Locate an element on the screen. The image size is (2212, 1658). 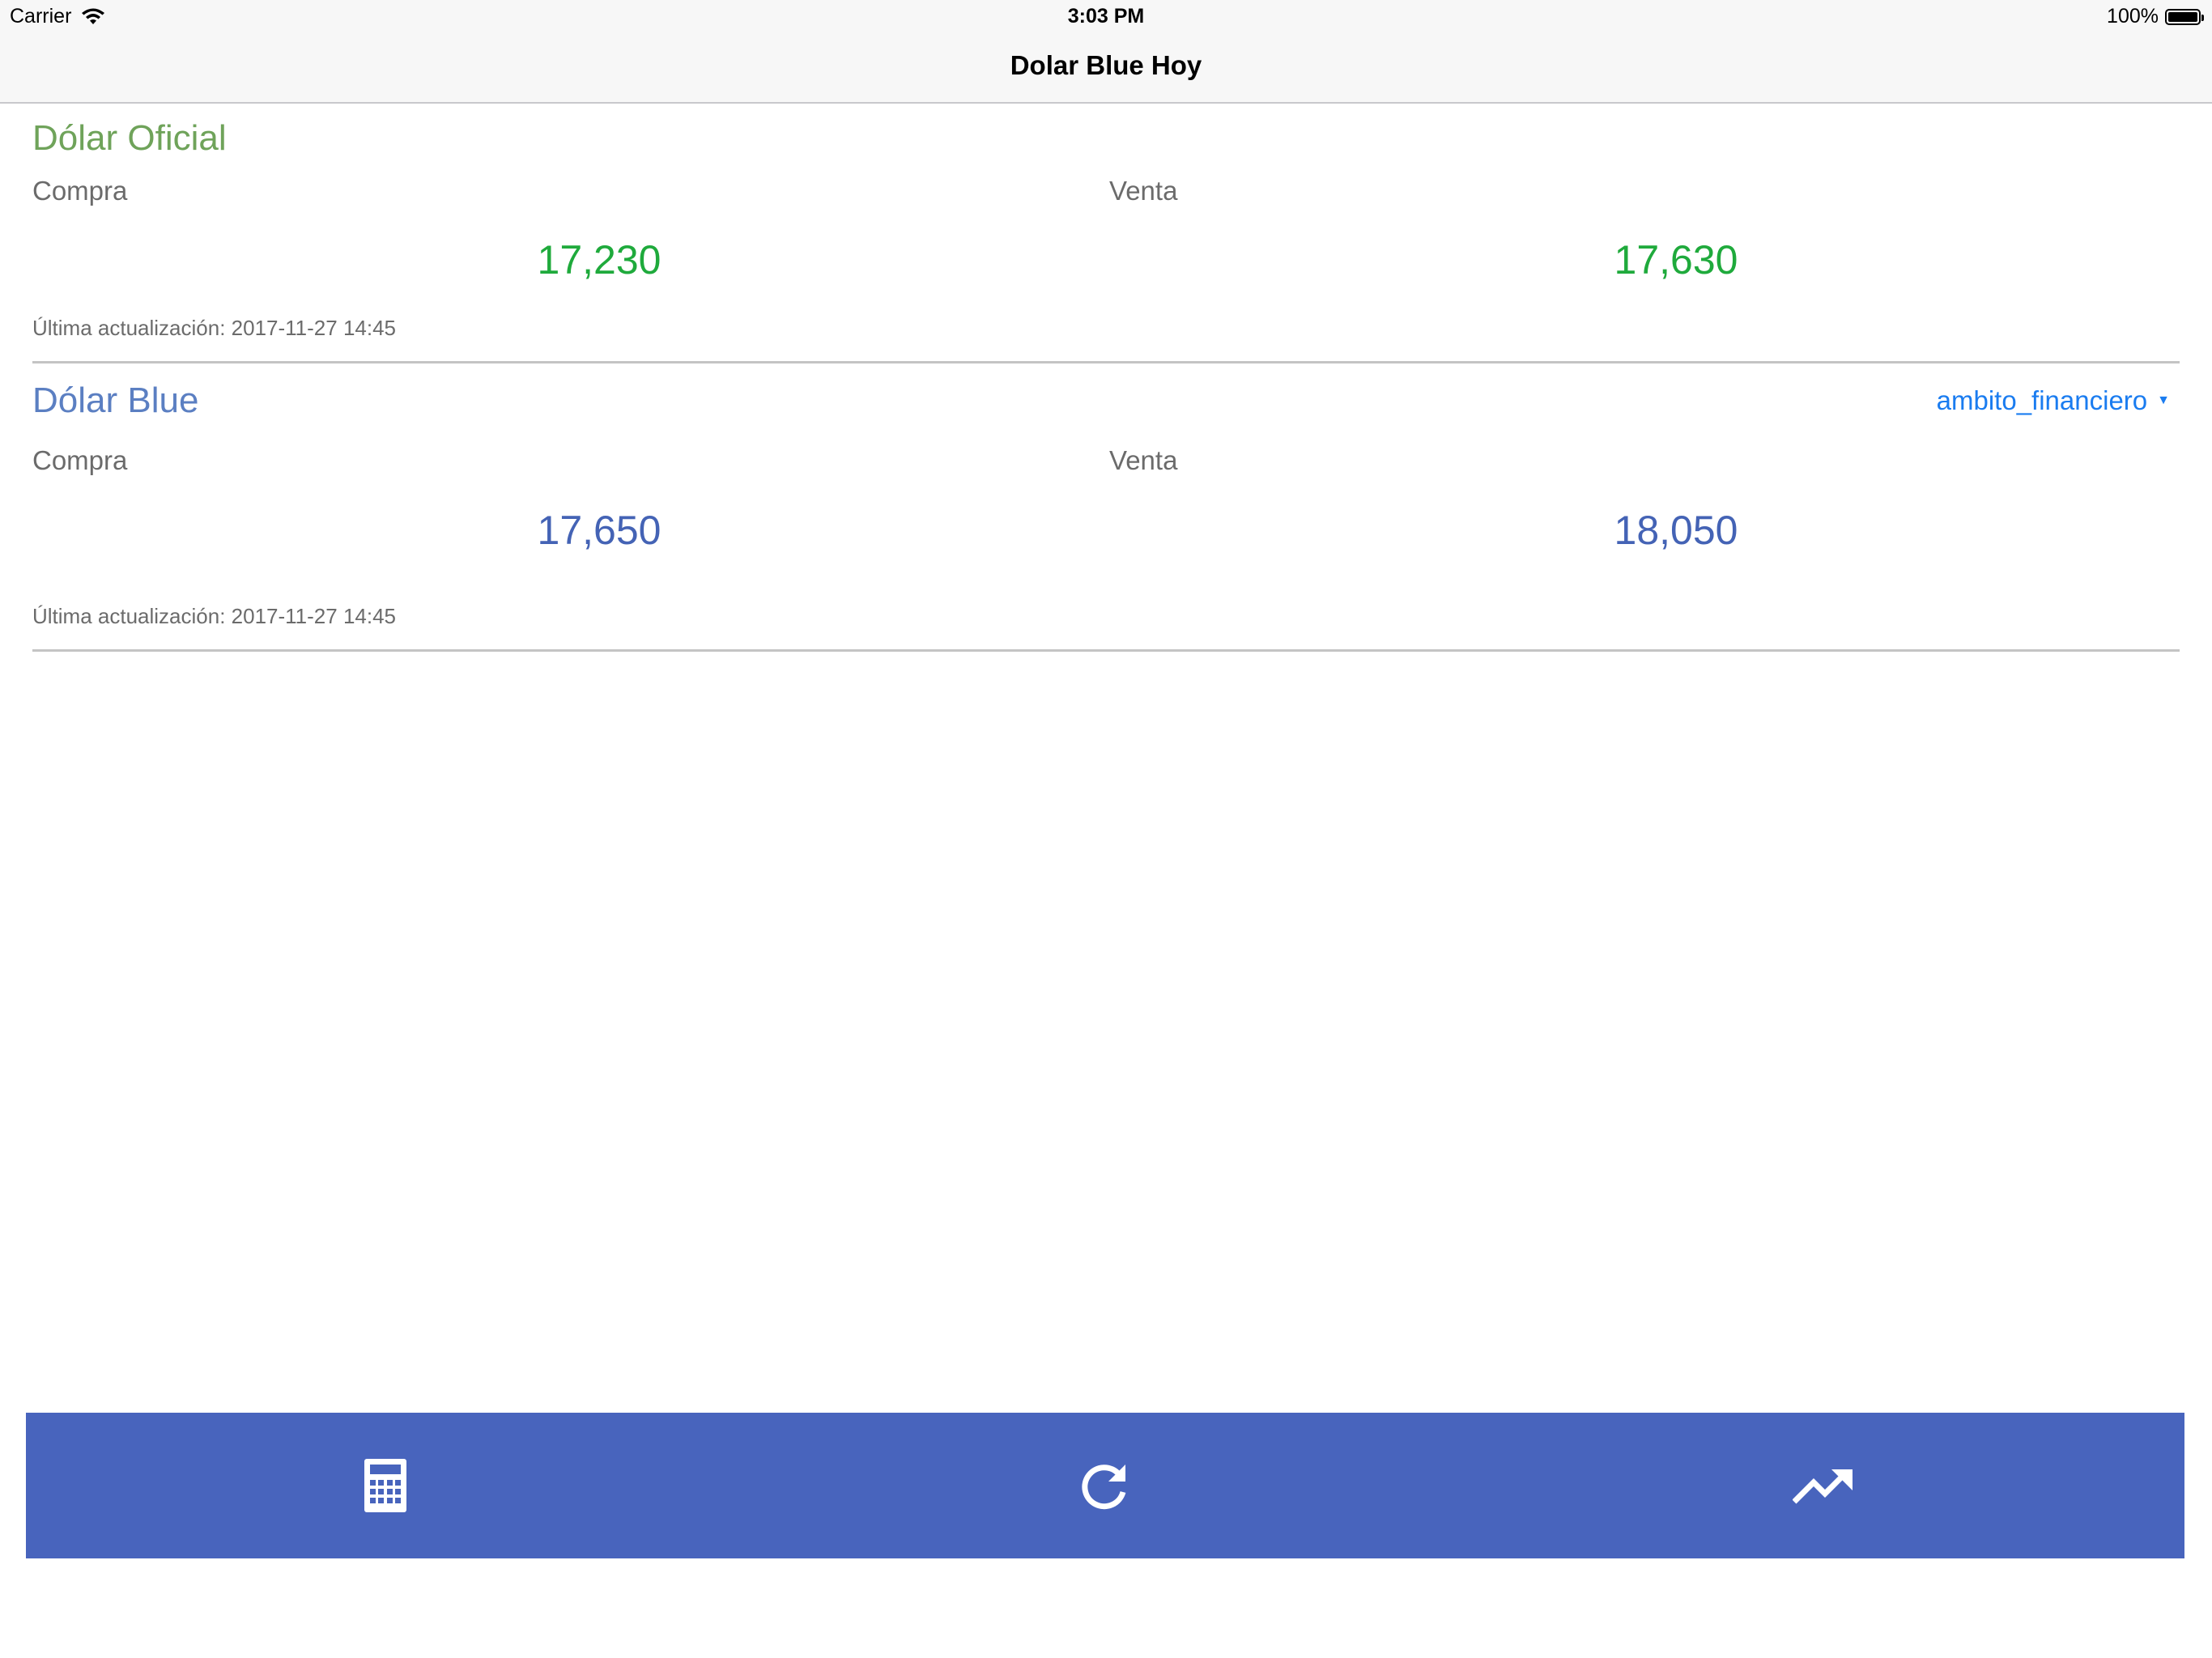
dropdown-caret-icon: ▼ is located at coordinates (2164, 400).